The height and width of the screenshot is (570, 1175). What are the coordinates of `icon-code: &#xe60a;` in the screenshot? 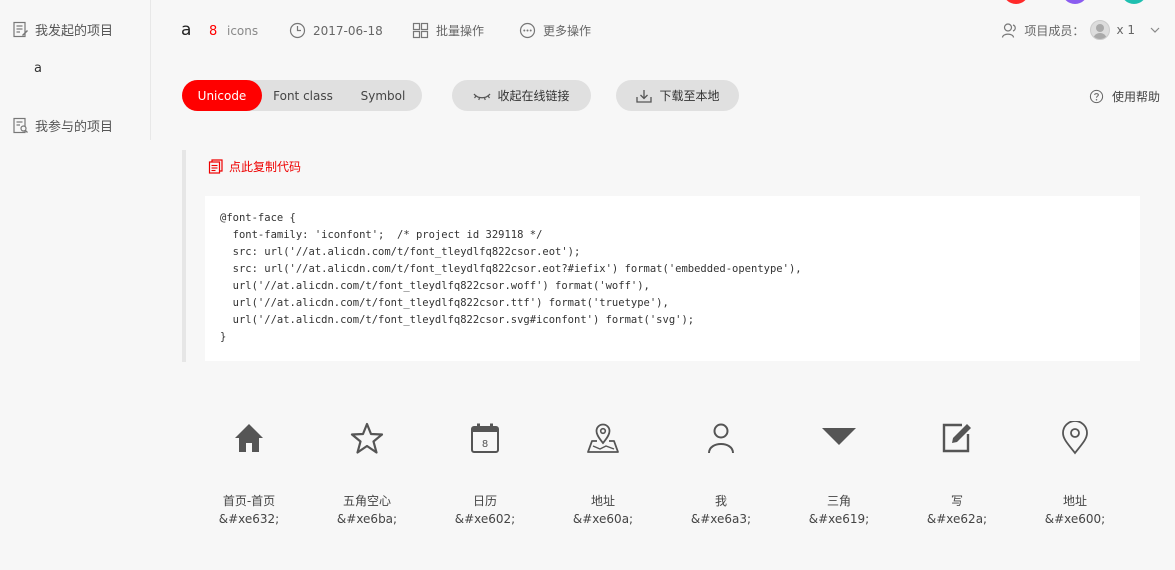 It's located at (603, 519).